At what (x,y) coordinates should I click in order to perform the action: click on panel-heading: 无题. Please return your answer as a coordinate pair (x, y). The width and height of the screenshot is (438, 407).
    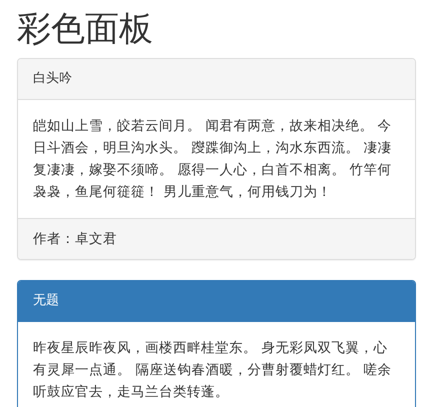
    Looking at the image, I should click on (216, 301).